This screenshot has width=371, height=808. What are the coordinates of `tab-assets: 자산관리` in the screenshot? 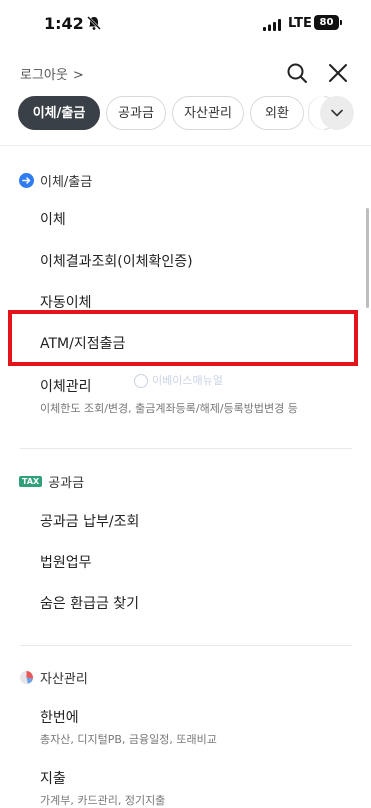 It's located at (208, 113).